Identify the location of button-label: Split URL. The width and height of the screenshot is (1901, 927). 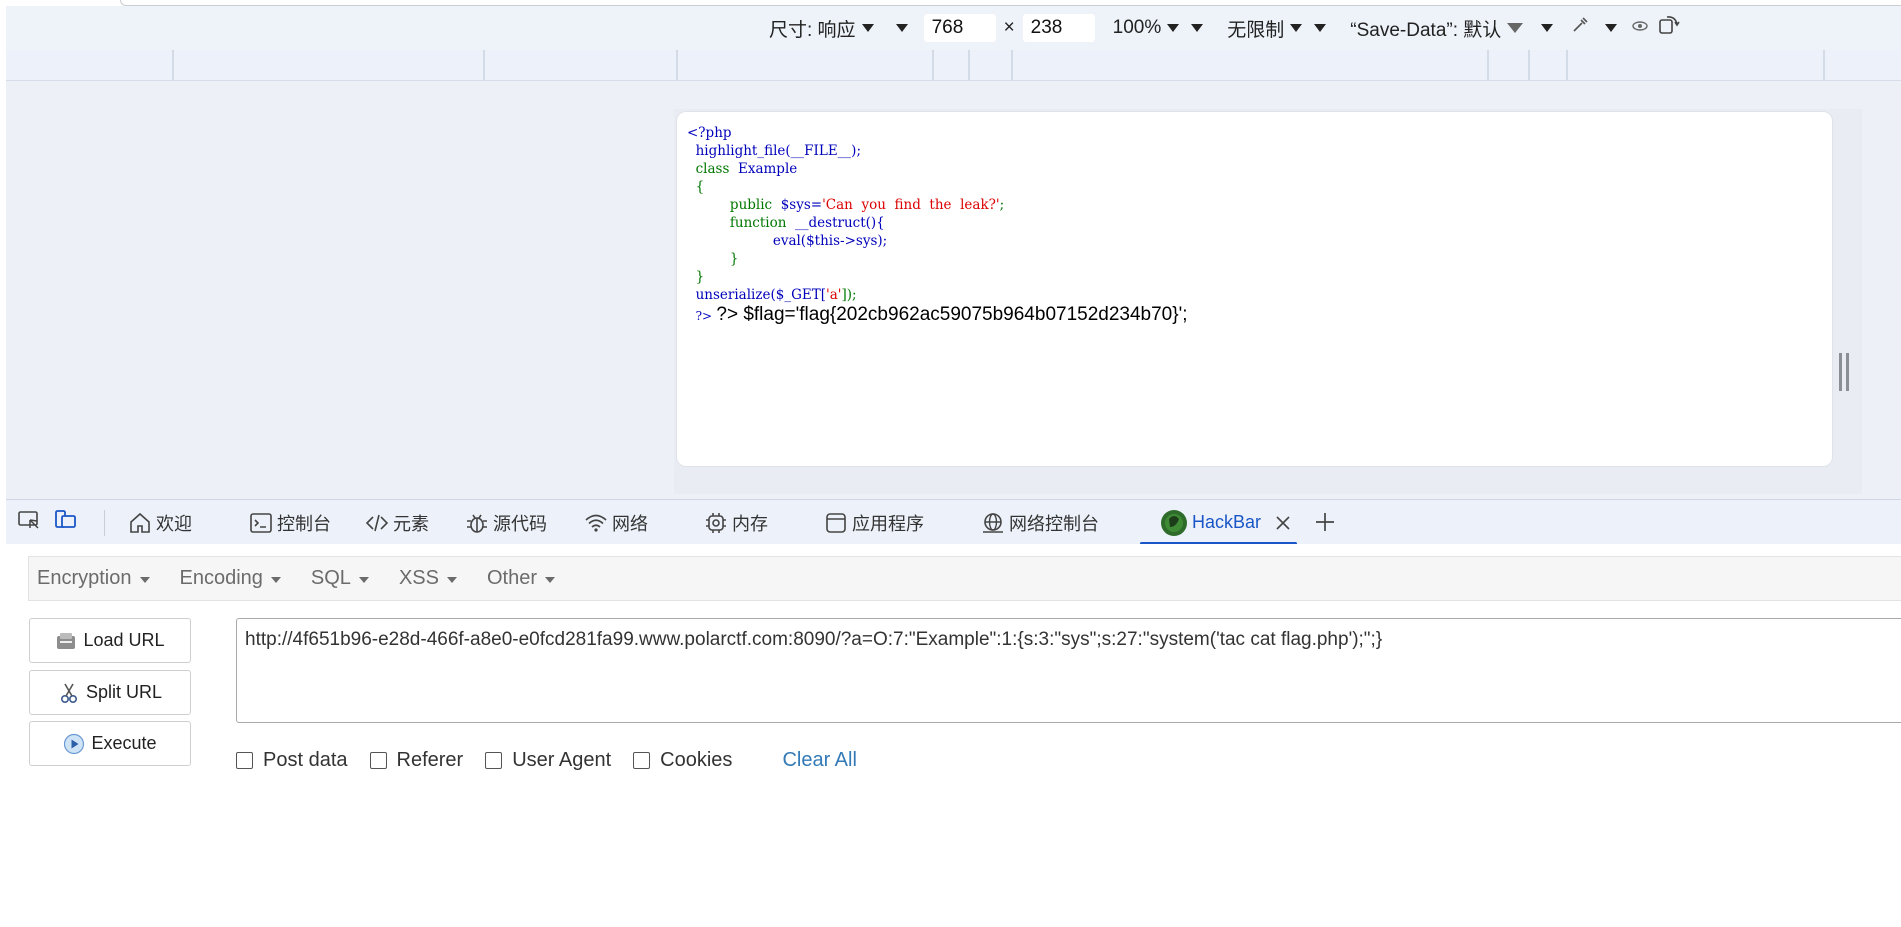
(124, 692).